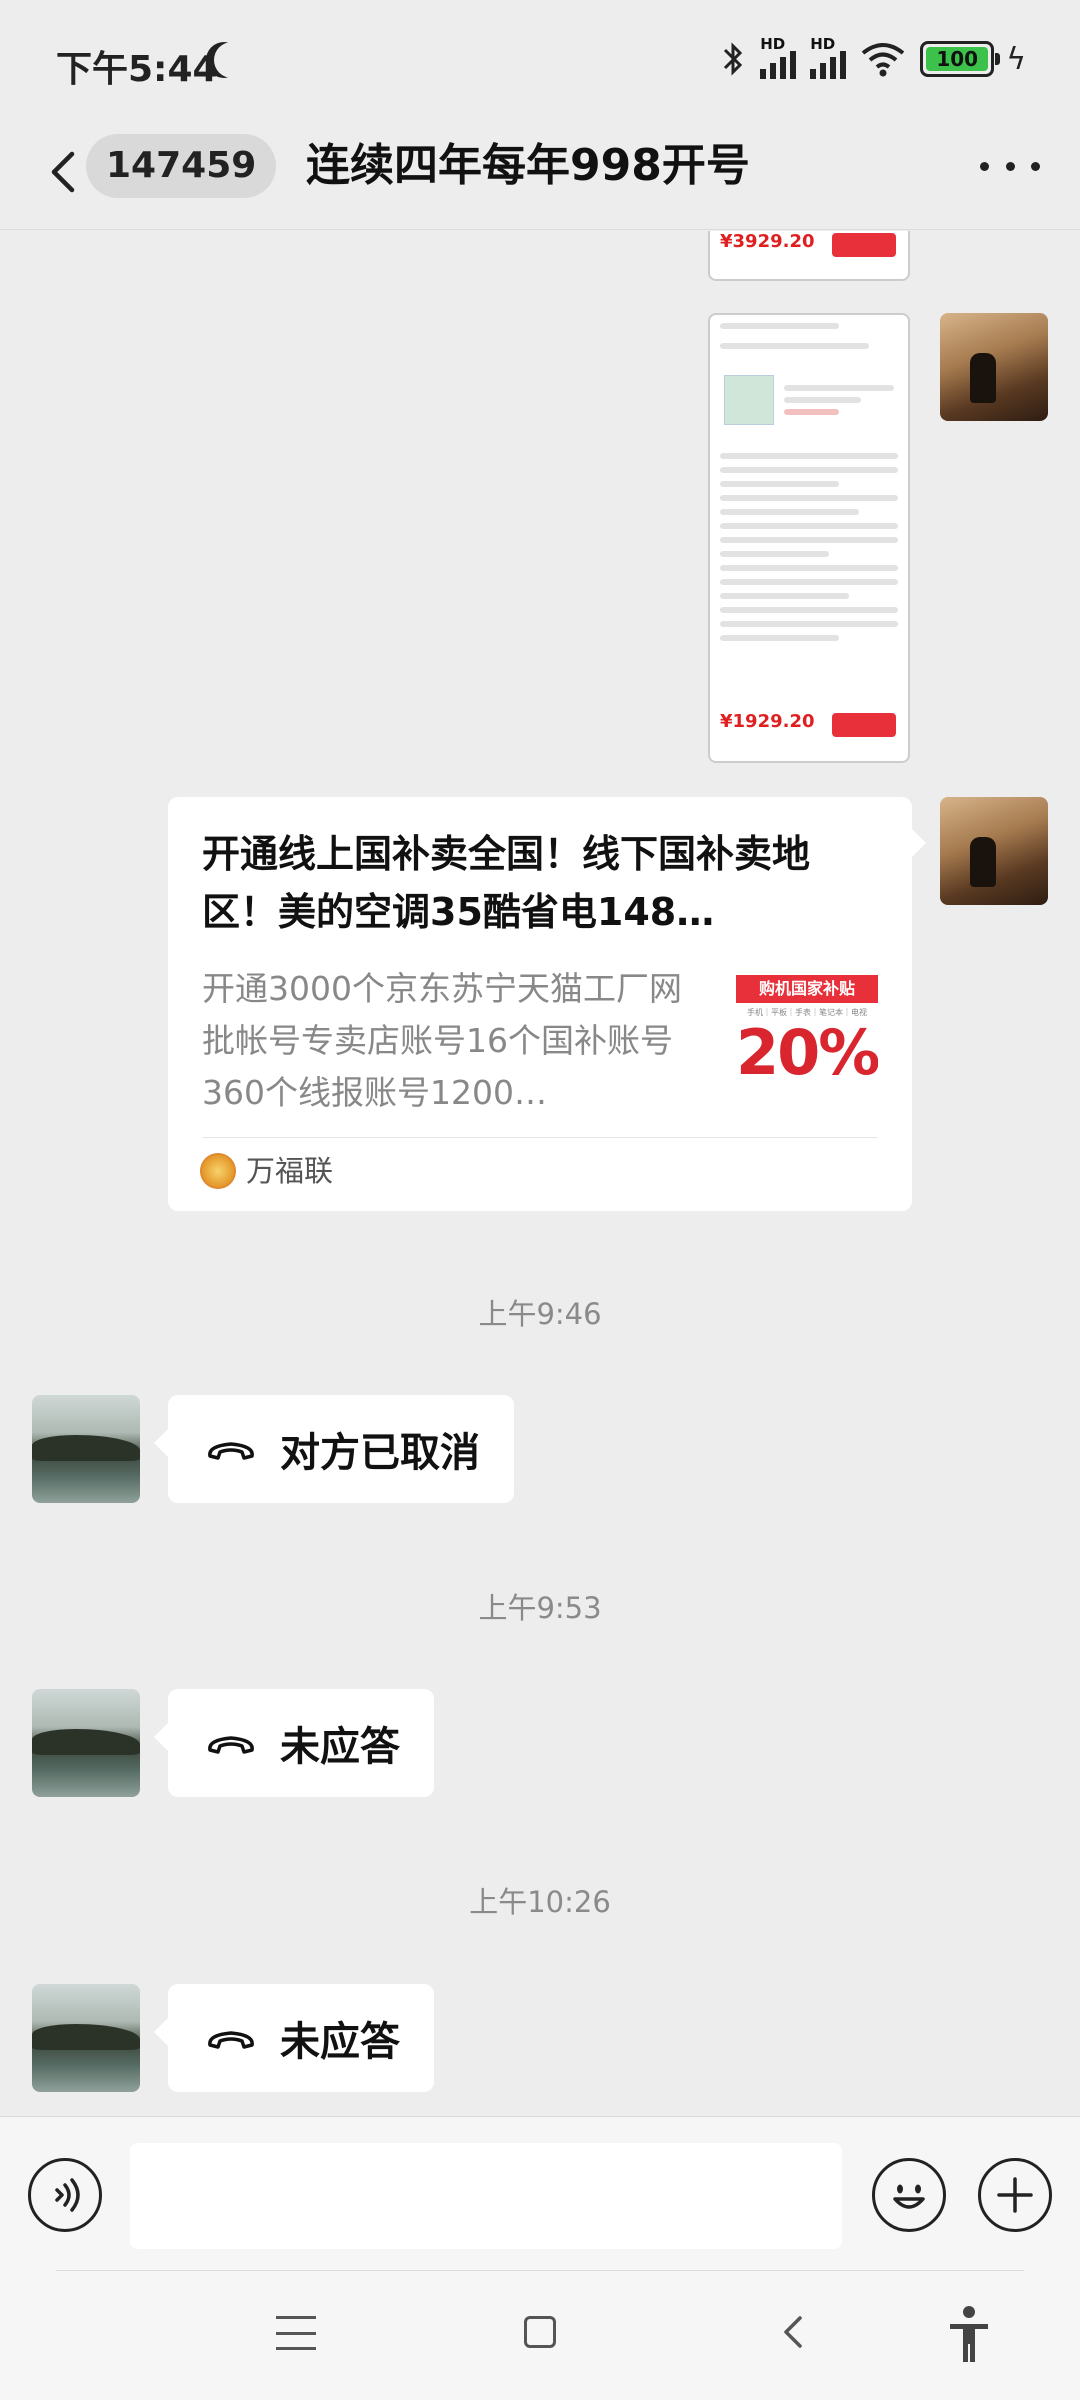 This screenshot has height=2400, width=1080. What do you see at coordinates (181, 166) in the screenshot?
I see `unread-count-badge: 147459` at bounding box center [181, 166].